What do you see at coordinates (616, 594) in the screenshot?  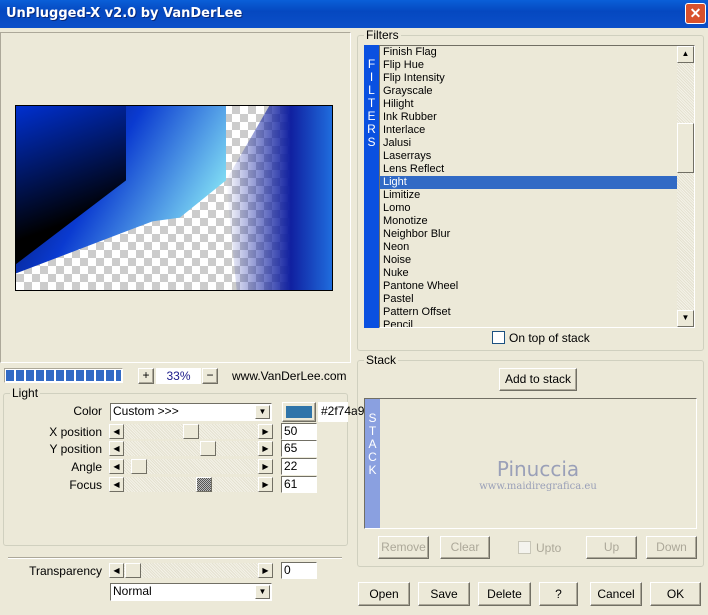 I see `cancel-button: Cancel` at bounding box center [616, 594].